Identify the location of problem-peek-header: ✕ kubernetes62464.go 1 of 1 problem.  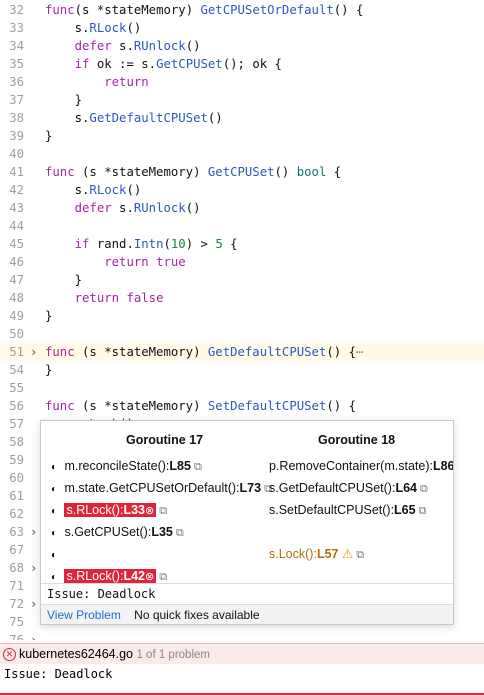
(242, 653).